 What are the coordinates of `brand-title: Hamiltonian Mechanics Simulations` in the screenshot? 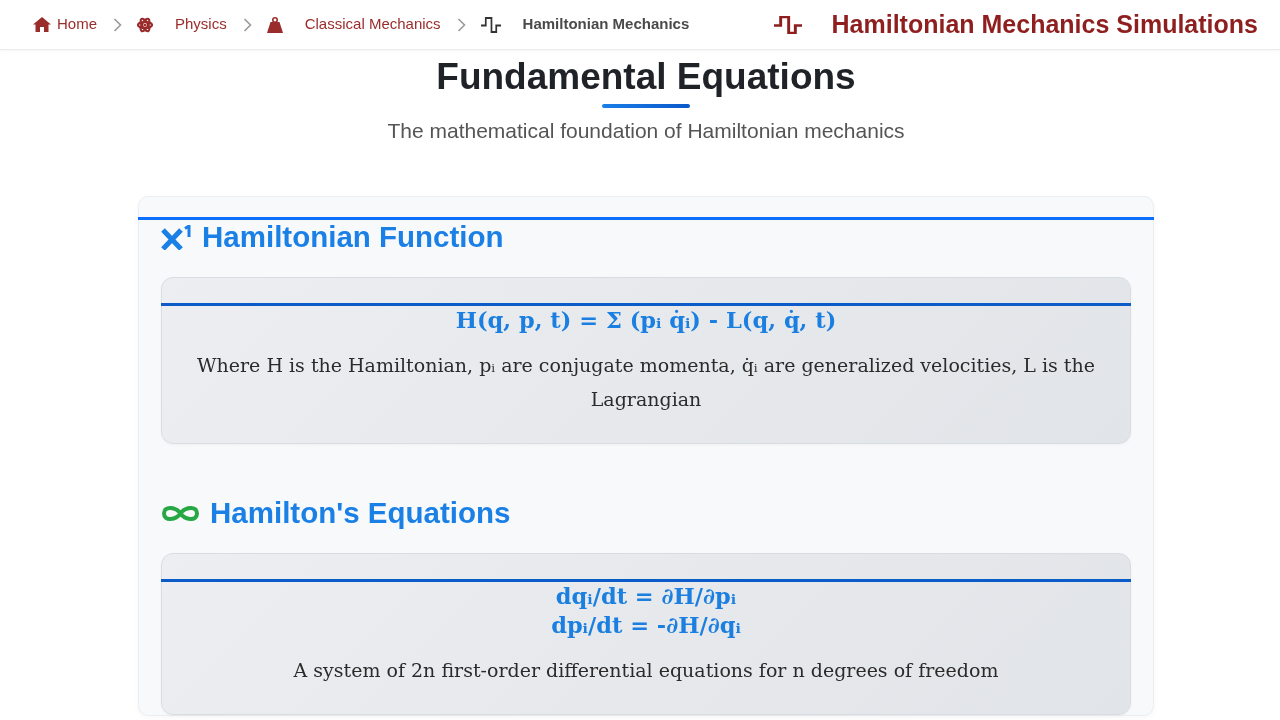 It's located at (1044, 24).